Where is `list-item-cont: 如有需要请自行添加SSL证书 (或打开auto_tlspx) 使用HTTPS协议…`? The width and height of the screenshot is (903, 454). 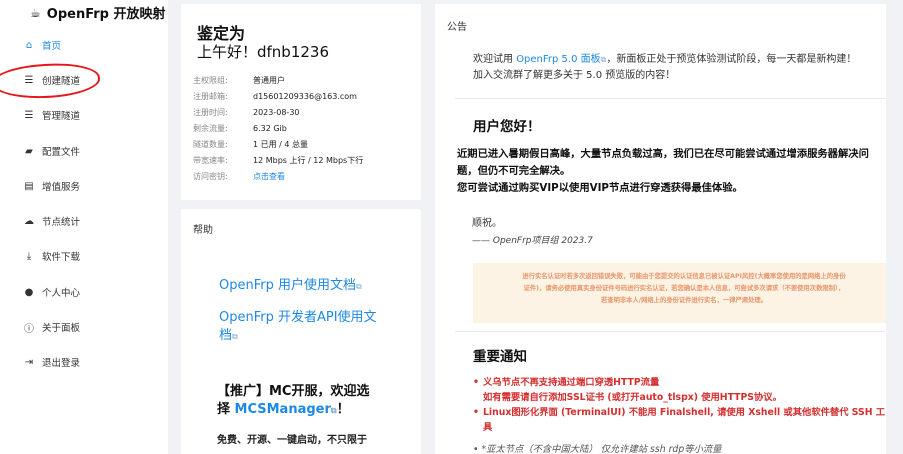
list-item-cont: 如有需要请自行添加SSL证书 (或打开auto_tlspx) 使用HTTPS协议… is located at coordinates (632, 397).